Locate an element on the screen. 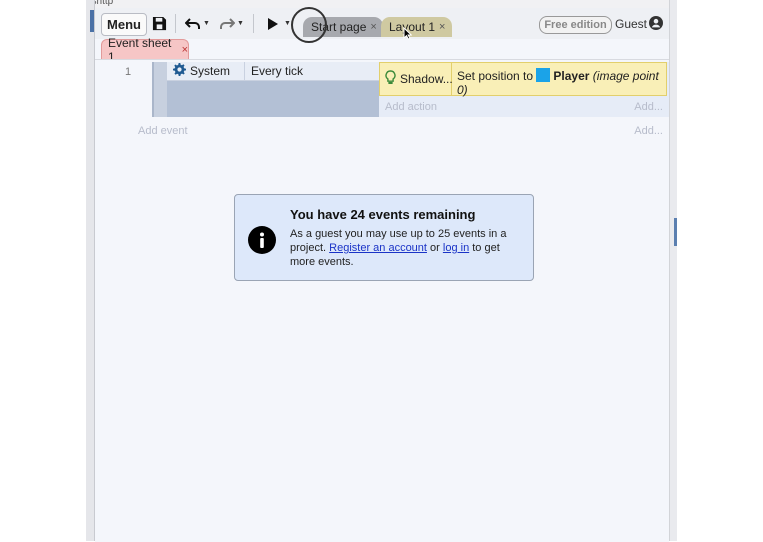 The image size is (763, 542). condition-text: Every tick is located at coordinates (274, 71).